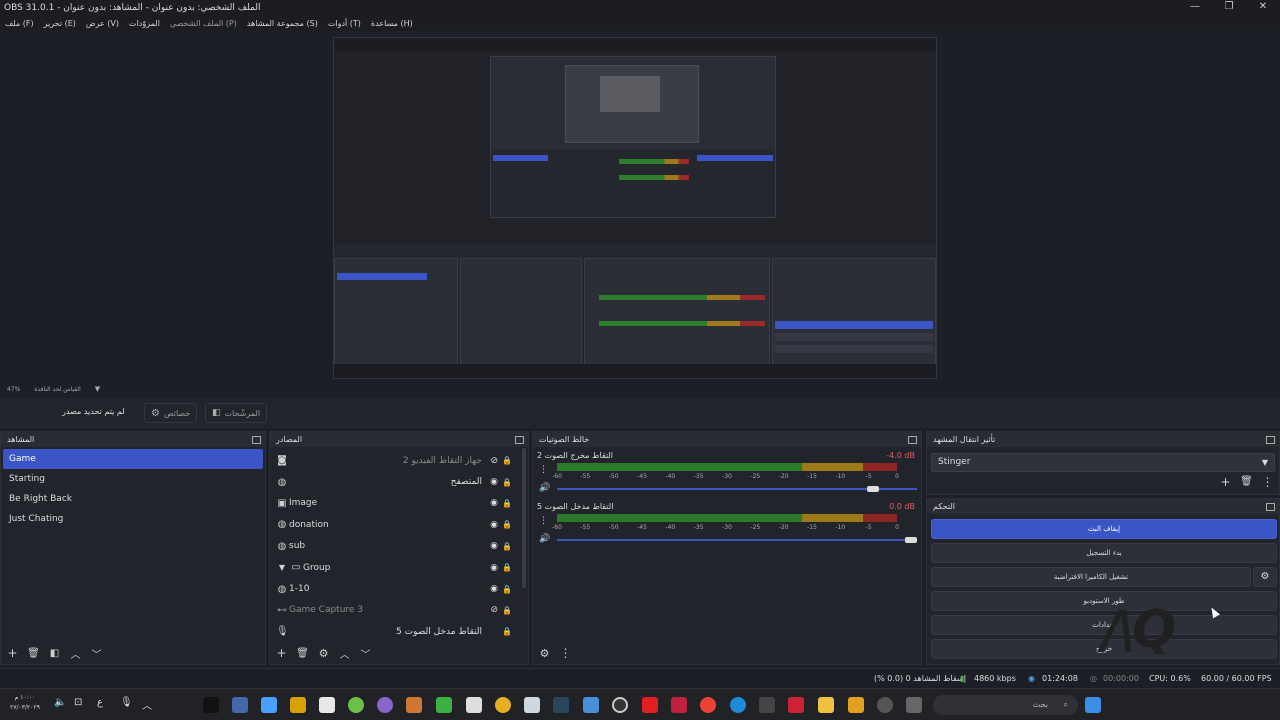 Image resolution: width=1280 pixels, height=720 pixels. Describe the element at coordinates (385, 705) in the screenshot. I see `discord-icon` at that location.